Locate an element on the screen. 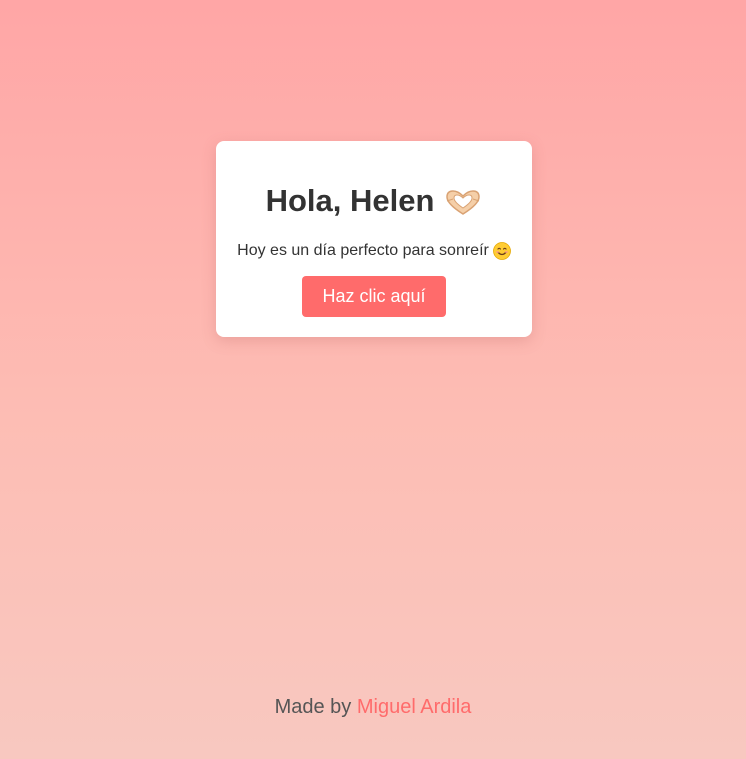 The image size is (746, 759). greeting-message: Hoy es un día perfecto para sonreír is located at coordinates (374, 251).